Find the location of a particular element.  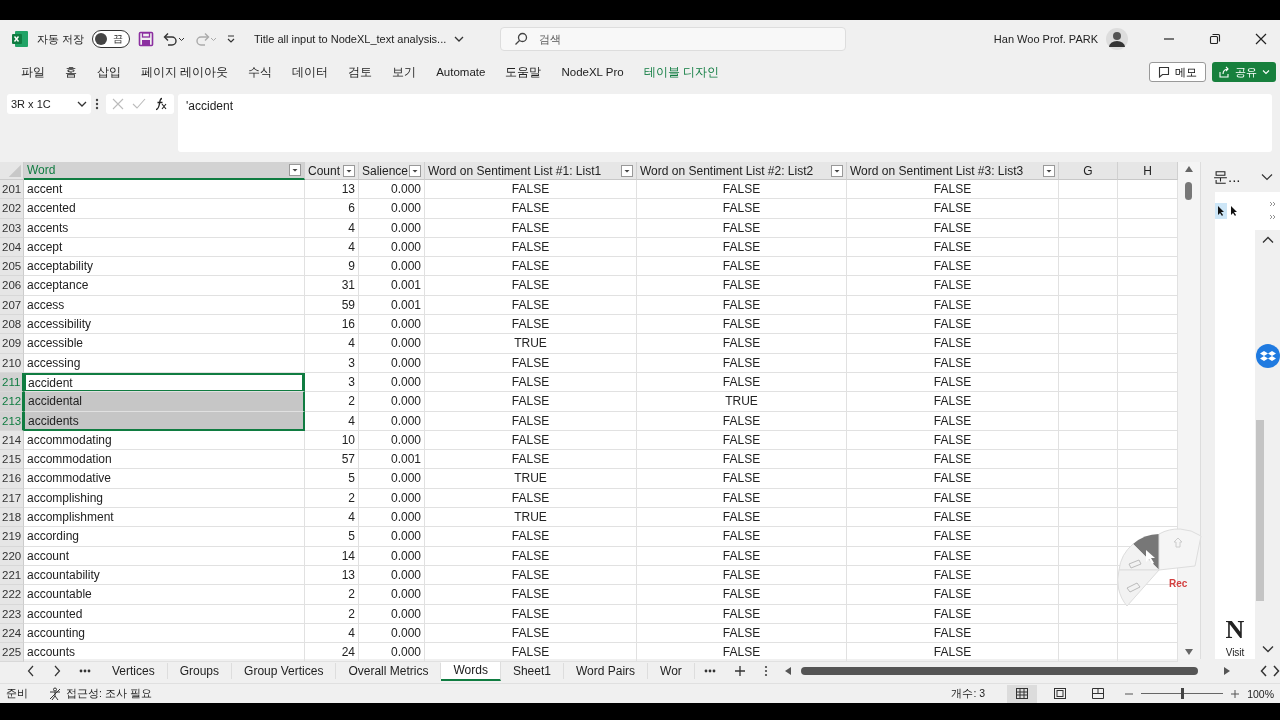

row-header: 225 is located at coordinates (12, 653).